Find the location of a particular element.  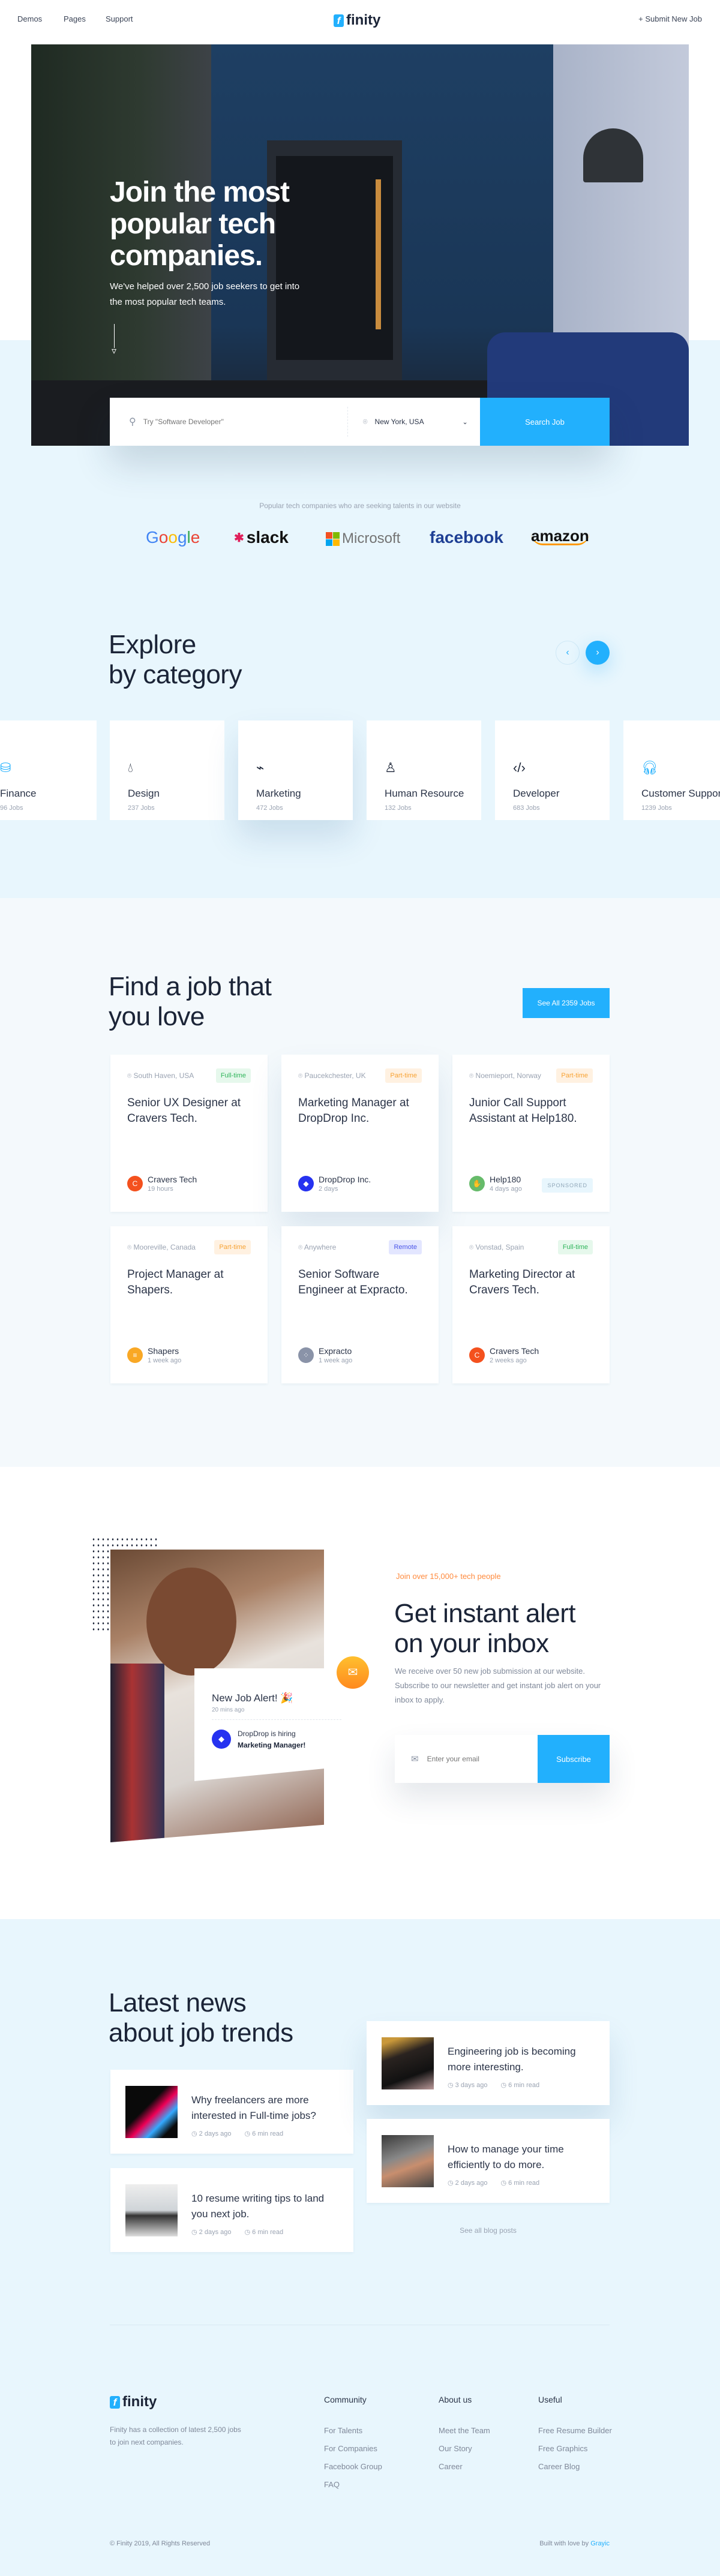

categories-title: Explore by category is located at coordinates (175, 660).